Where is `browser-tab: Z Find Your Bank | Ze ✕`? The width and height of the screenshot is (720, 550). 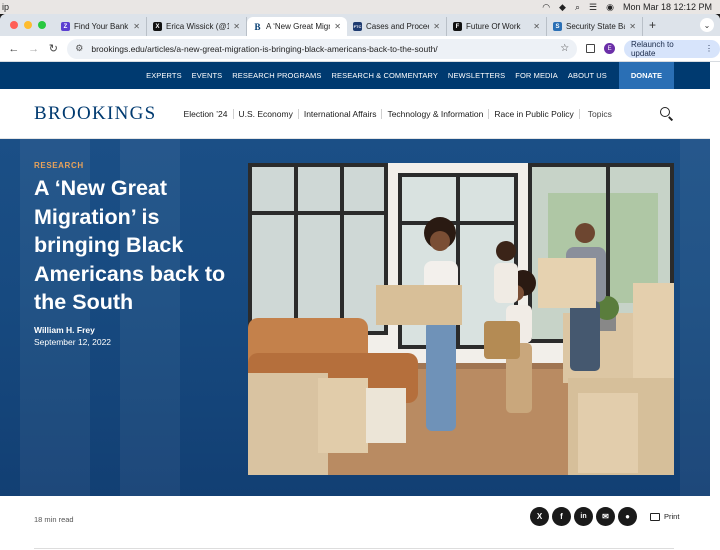 browser-tab: Z Find Your Bank | Ze ✕ is located at coordinates (101, 26).